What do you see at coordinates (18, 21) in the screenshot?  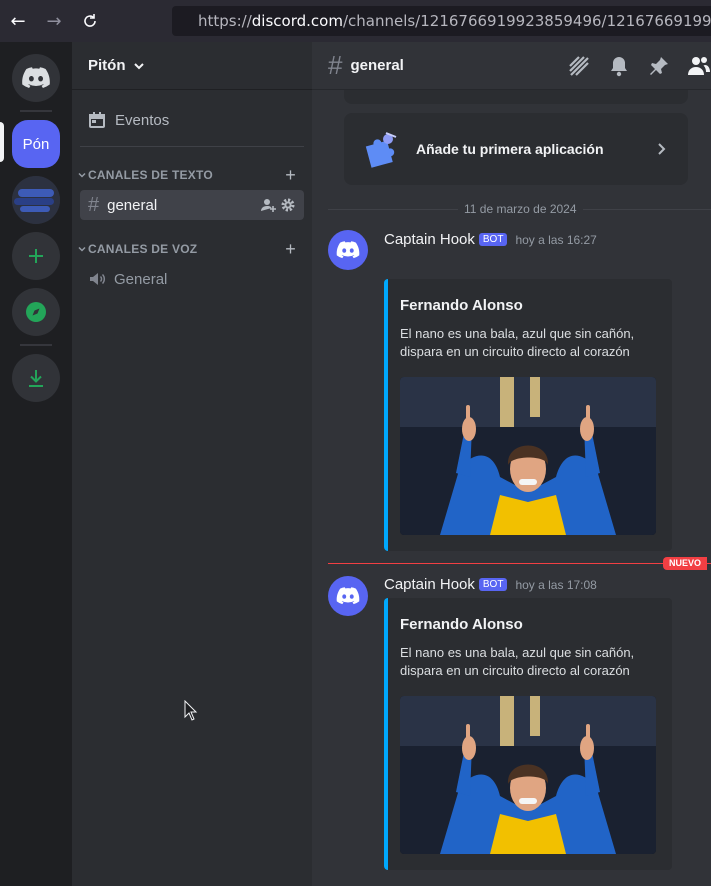 I see `back-button: ←` at bounding box center [18, 21].